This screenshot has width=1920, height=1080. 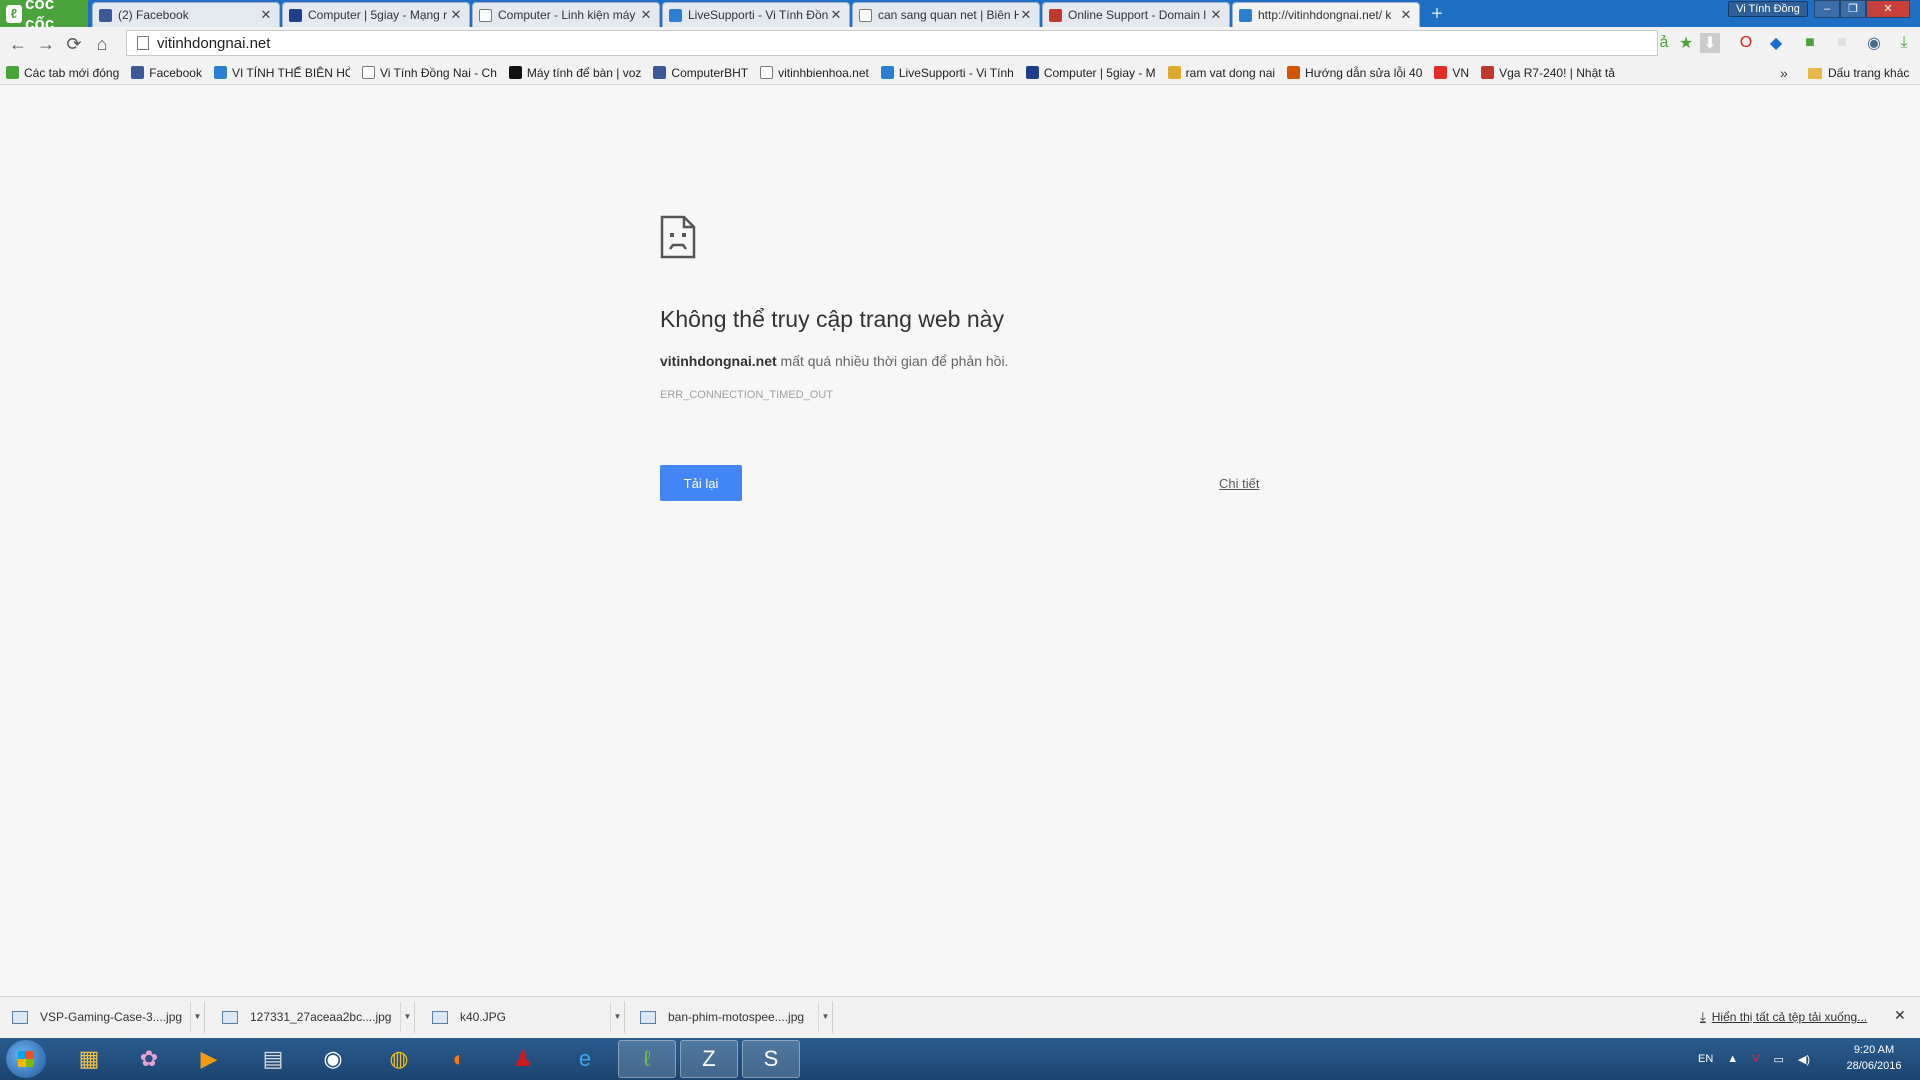 I want to click on error-message: mất quá nhiều thời gian để phản hồi., so click(x=892, y=361).